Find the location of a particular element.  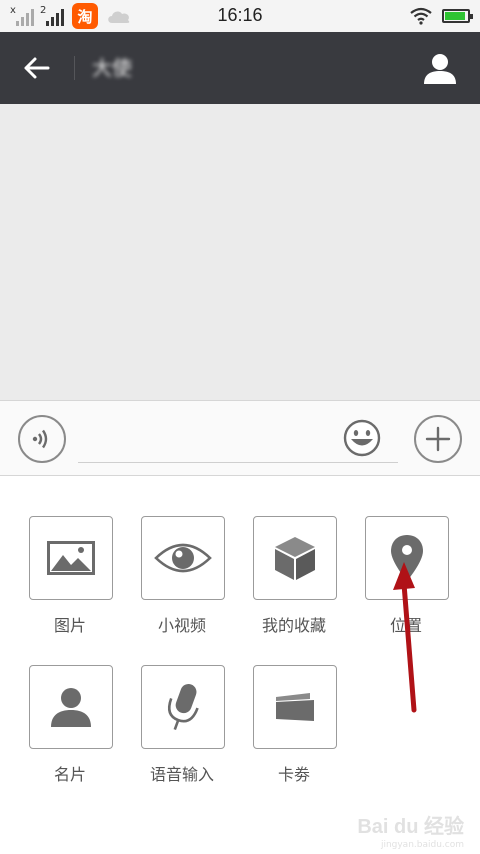

image-icon is located at coordinates (71, 558).